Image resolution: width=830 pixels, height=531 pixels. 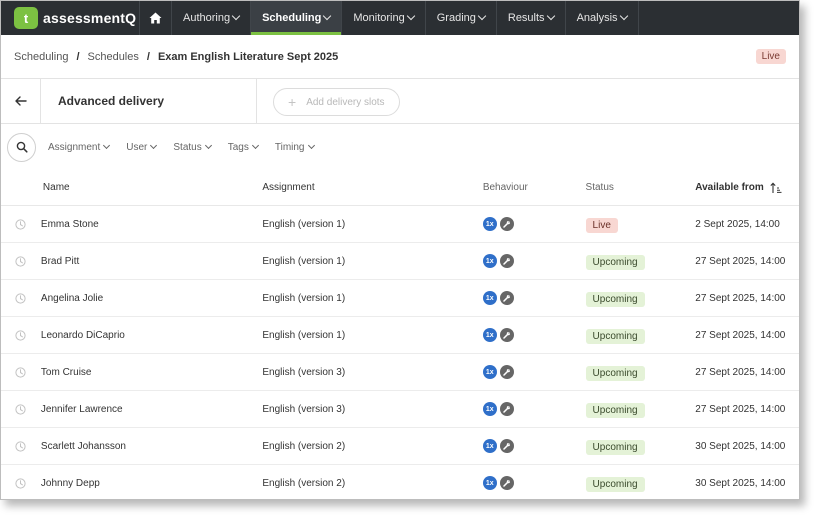 I want to click on sort-ascending-icon, so click(x=776, y=188).